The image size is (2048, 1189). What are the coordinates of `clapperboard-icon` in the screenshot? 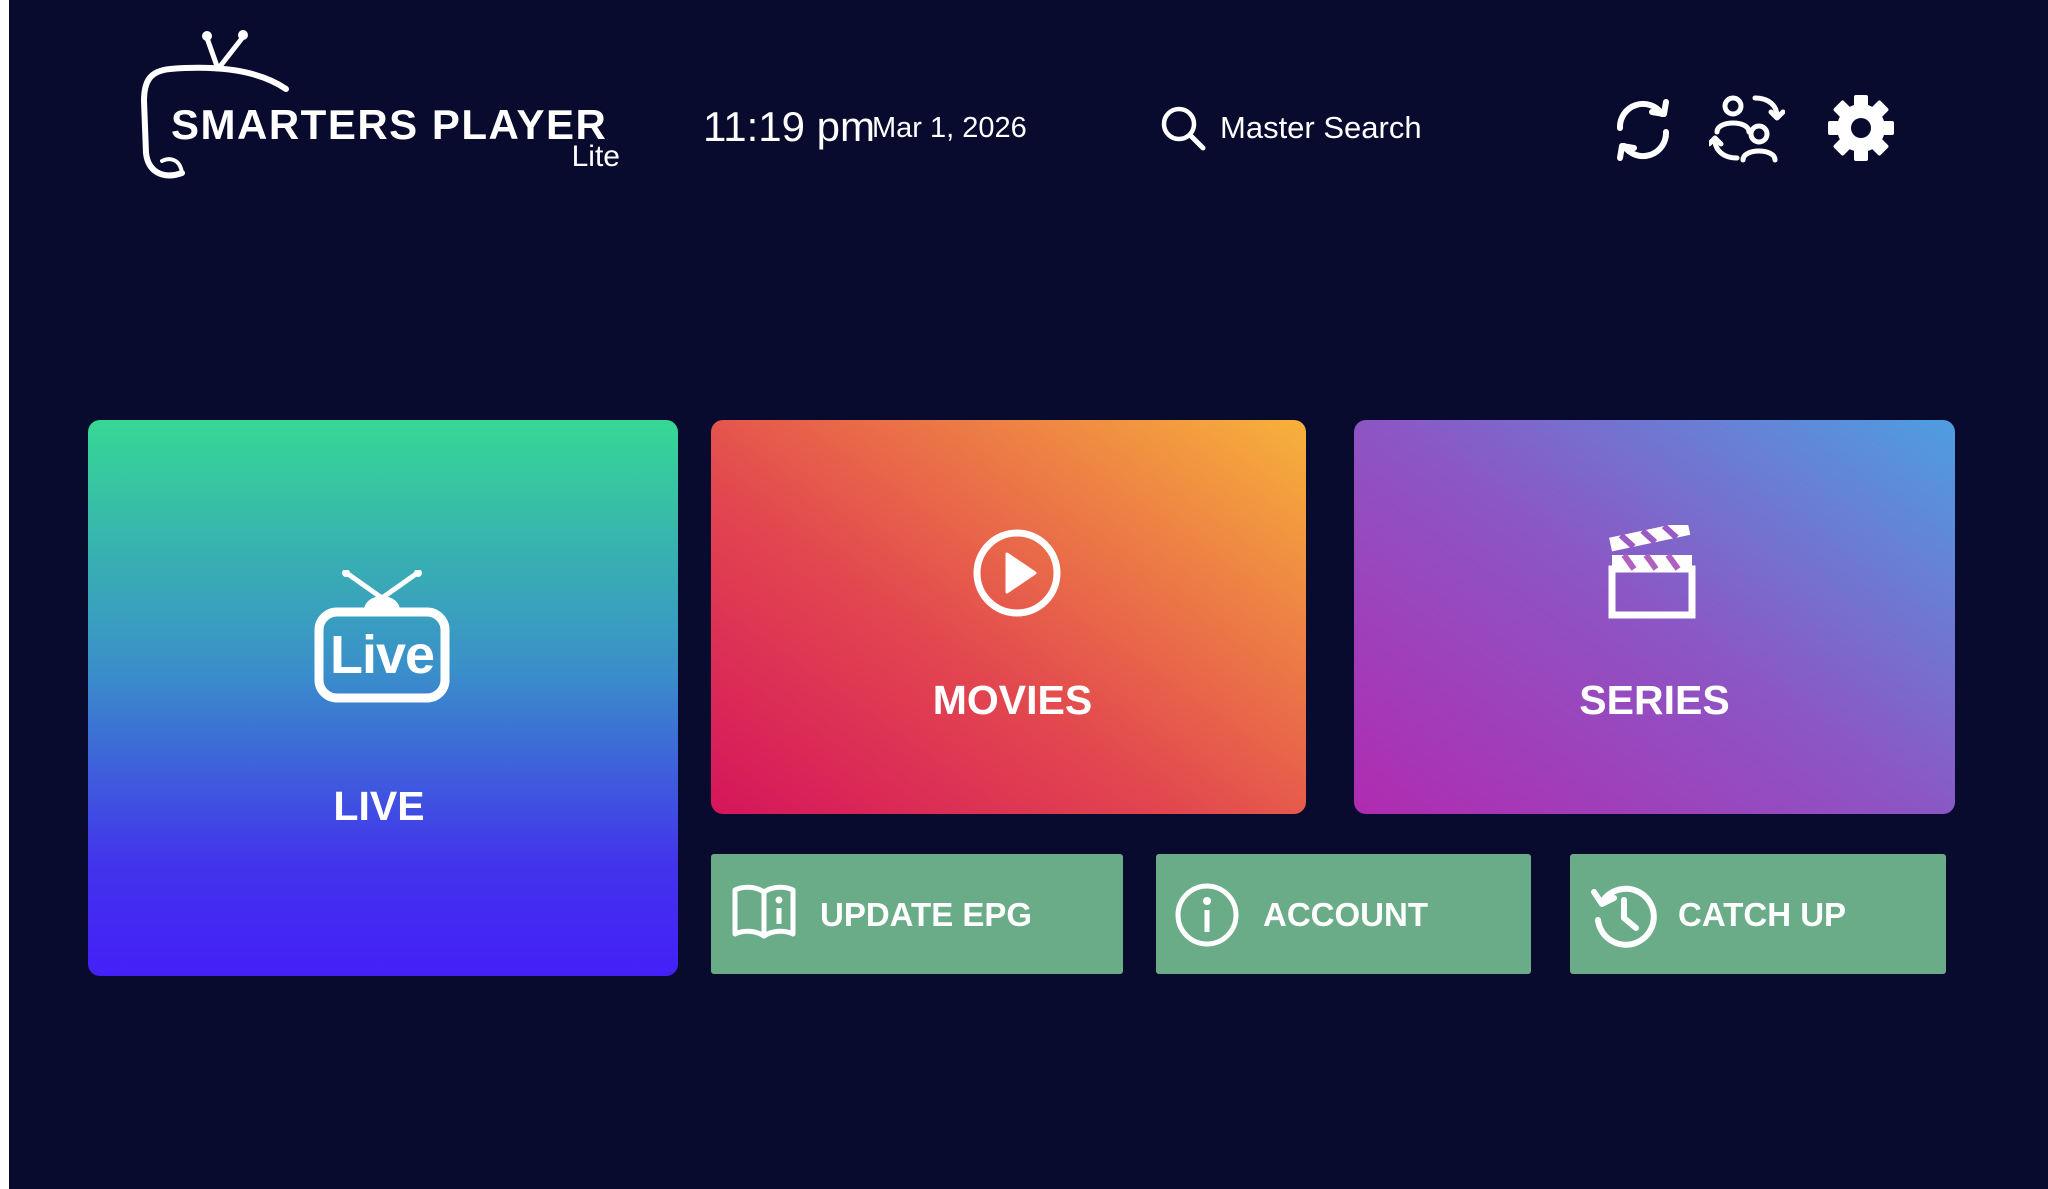 It's located at (1652, 572).